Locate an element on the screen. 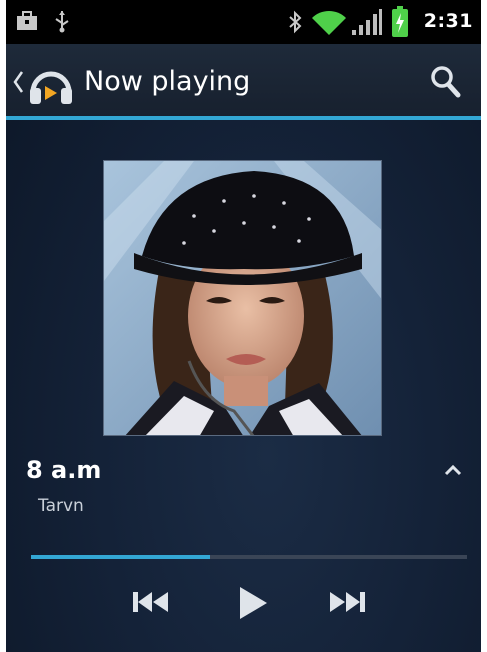 The height and width of the screenshot is (652, 487). bluetooth-icon is located at coordinates (295, 24).